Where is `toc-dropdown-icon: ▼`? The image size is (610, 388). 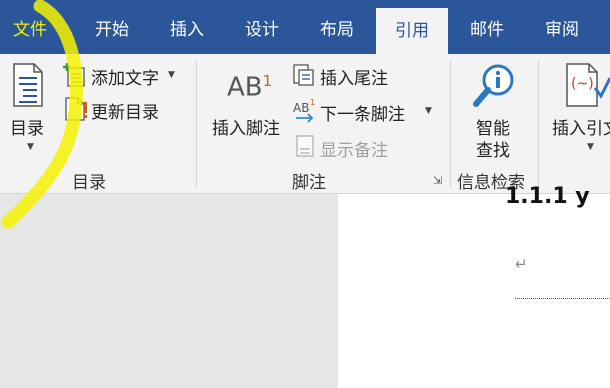
toc-dropdown-icon: ▼ is located at coordinates (30, 147).